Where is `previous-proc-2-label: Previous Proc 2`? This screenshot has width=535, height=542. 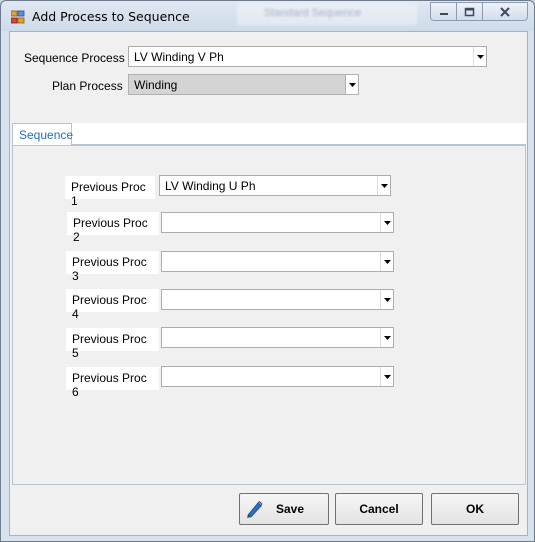
previous-proc-2-label: Previous Proc 2 is located at coordinates (113, 228).